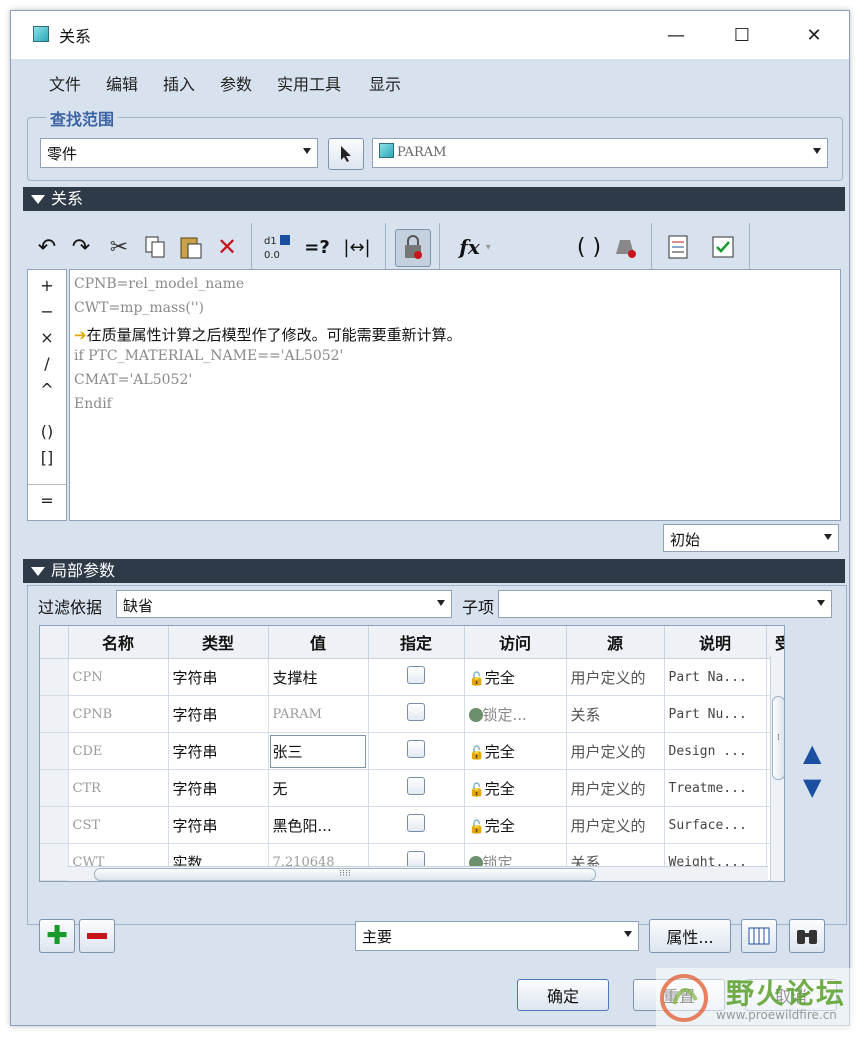 The height and width of the screenshot is (1038, 868). I want to click on power-operator-button: ^, so click(47, 389).